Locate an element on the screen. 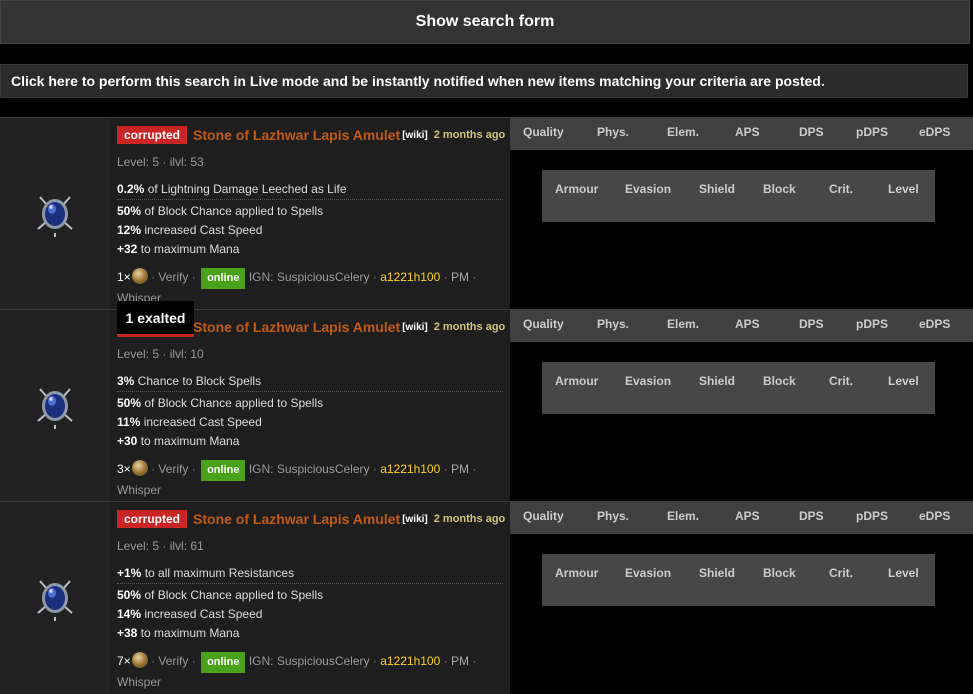 The height and width of the screenshot is (694, 973). mod-text: to maximum Mana is located at coordinates (188, 441).